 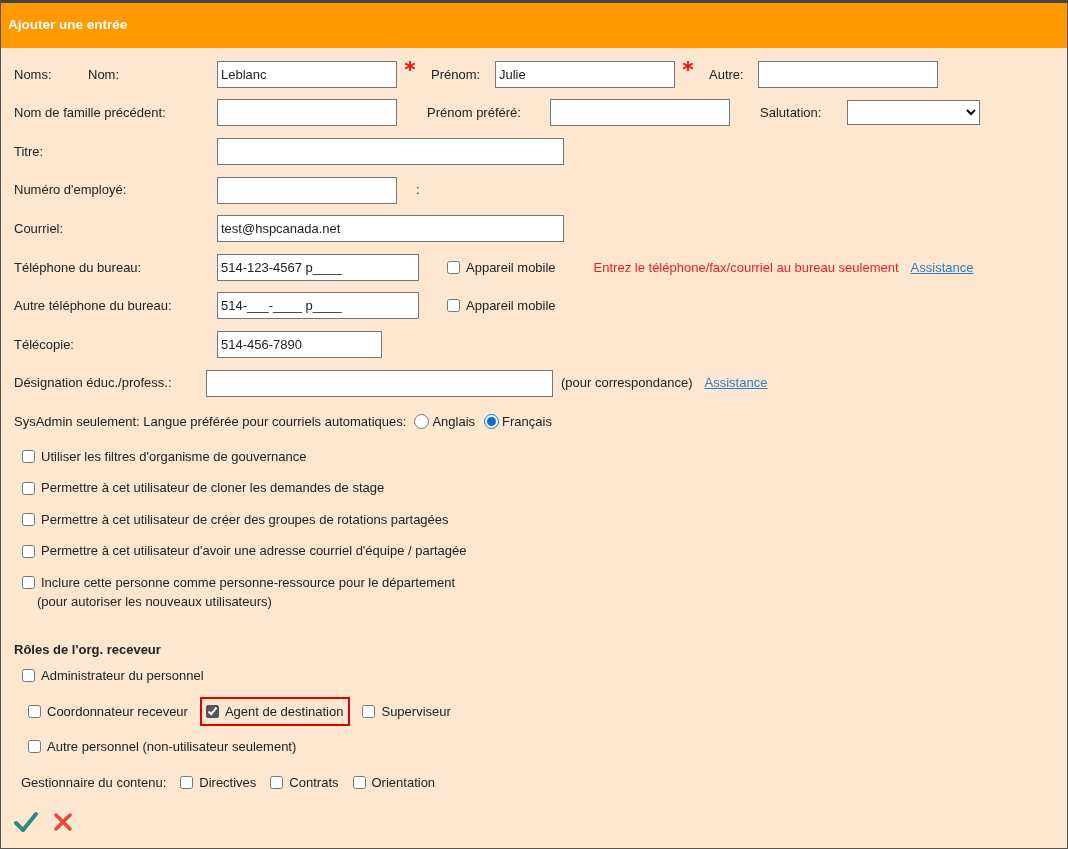 What do you see at coordinates (228, 782) in the screenshot?
I see `checkbox-label: Directives` at bounding box center [228, 782].